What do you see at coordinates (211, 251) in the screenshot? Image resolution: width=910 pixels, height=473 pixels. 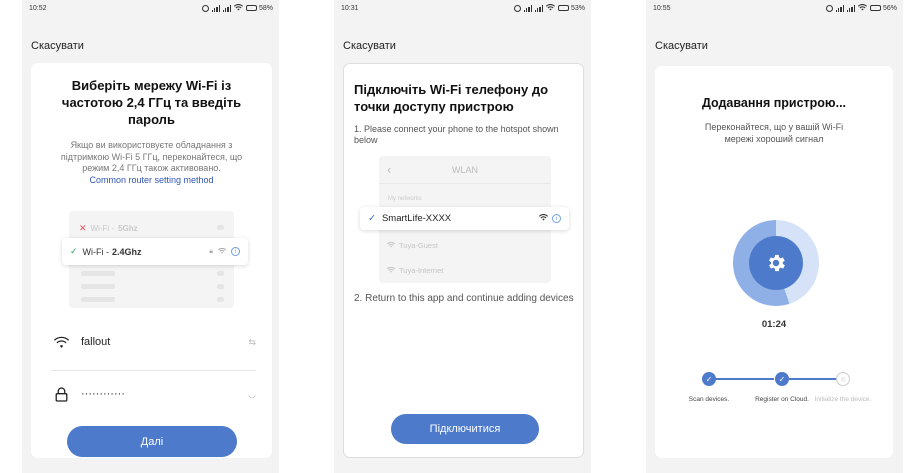 I see `lock-icon: 🔒︎` at bounding box center [211, 251].